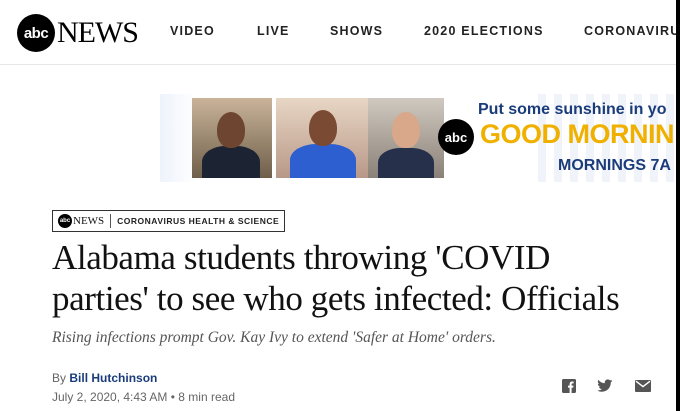  What do you see at coordinates (198, 221) in the screenshot?
I see `category-label: CORONAVIRUS HEALTH & SCIENCE` at bounding box center [198, 221].